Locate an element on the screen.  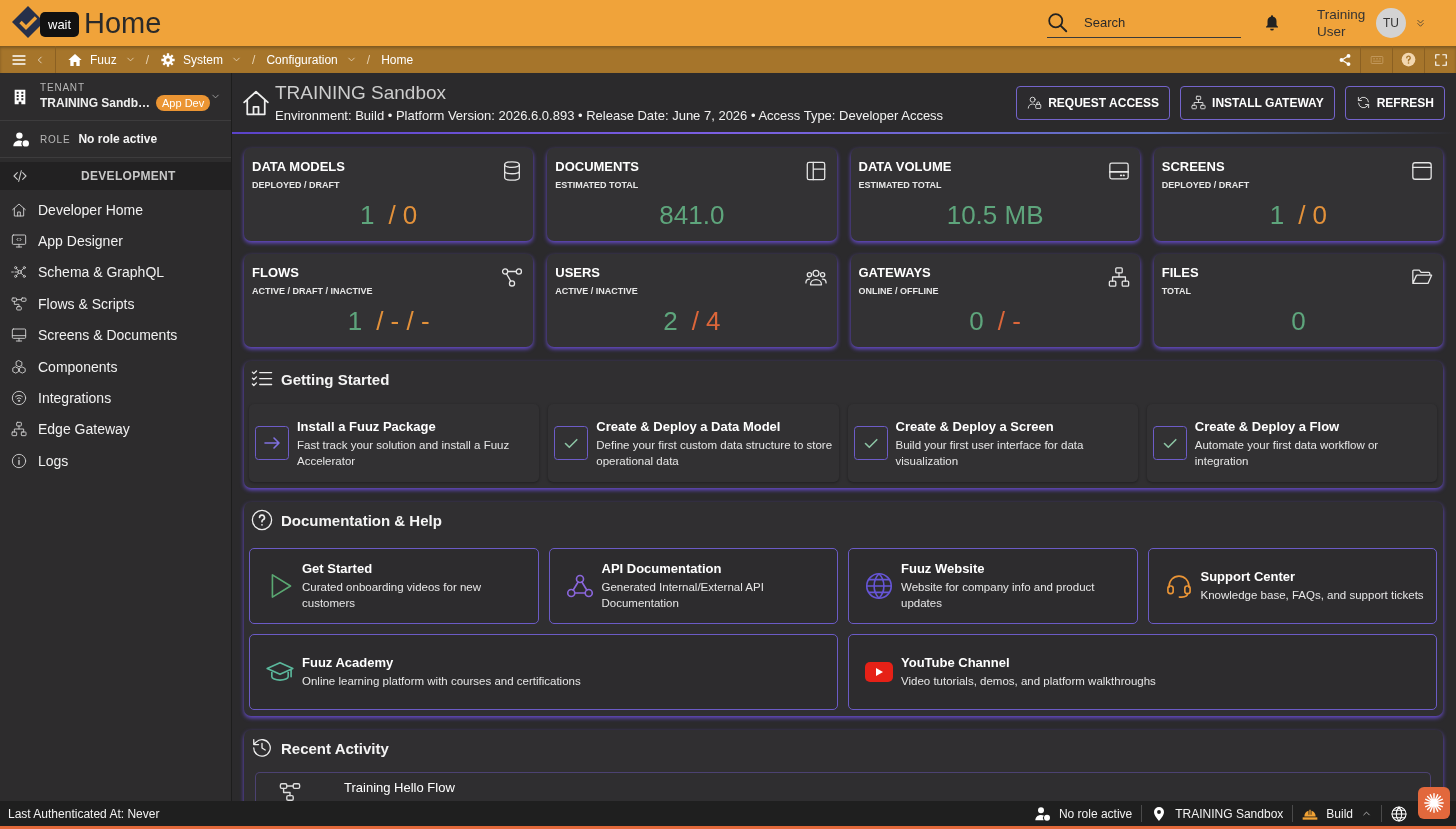
step-card: Create & Deploy a Data Model Define your first custom data structure to store operational data is located at coordinates (693, 443).